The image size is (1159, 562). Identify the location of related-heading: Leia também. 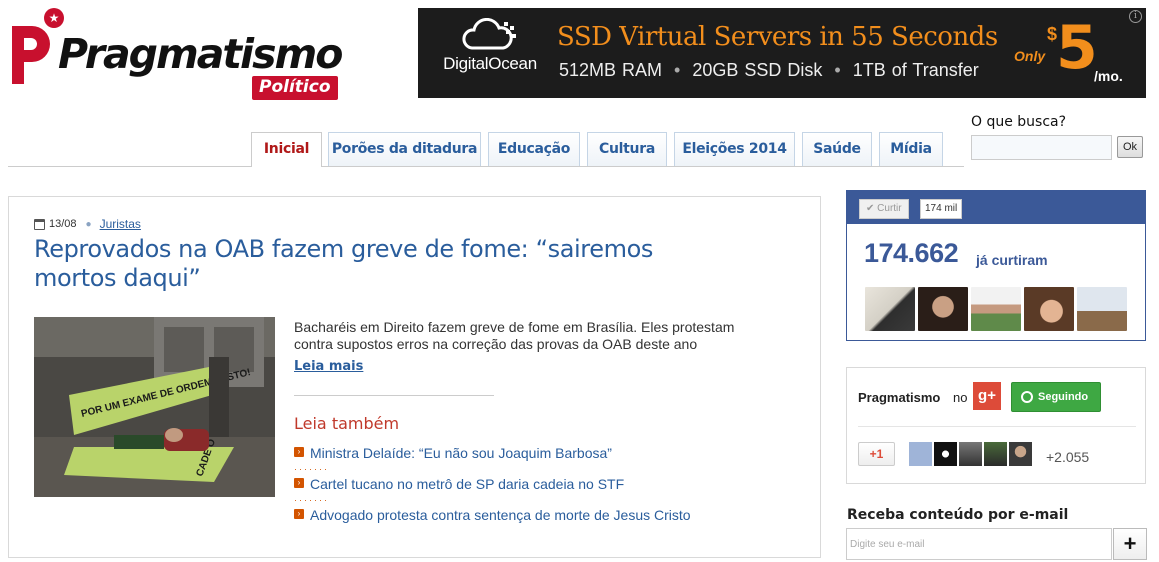
(347, 423).